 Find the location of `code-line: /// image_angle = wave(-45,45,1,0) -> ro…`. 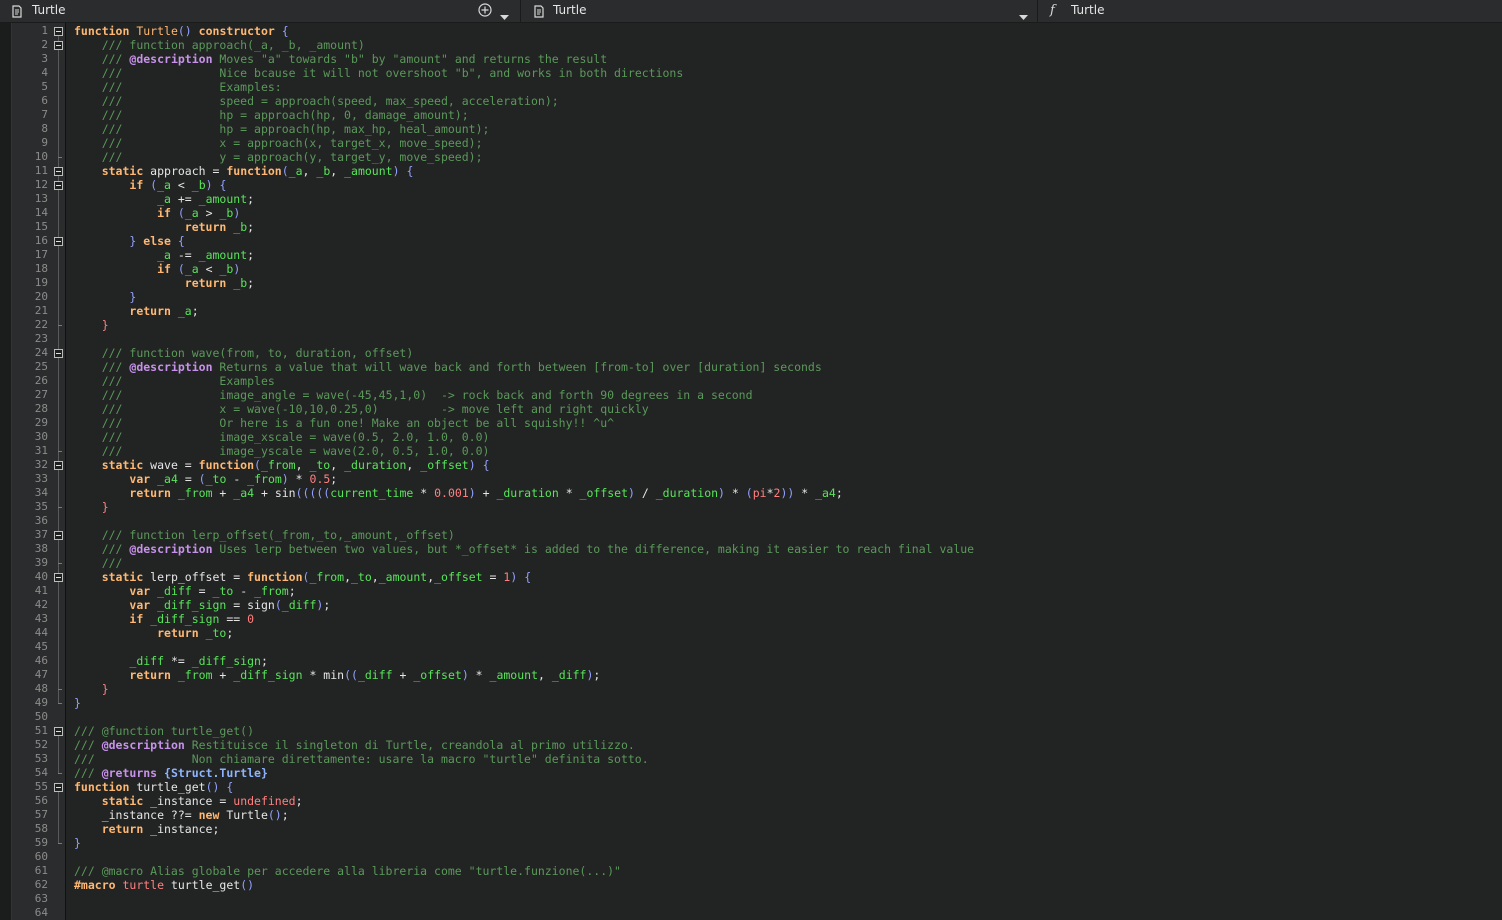

code-line: /// image_angle = wave(-45,45,1,0) -> ro… is located at coordinates (788, 395).